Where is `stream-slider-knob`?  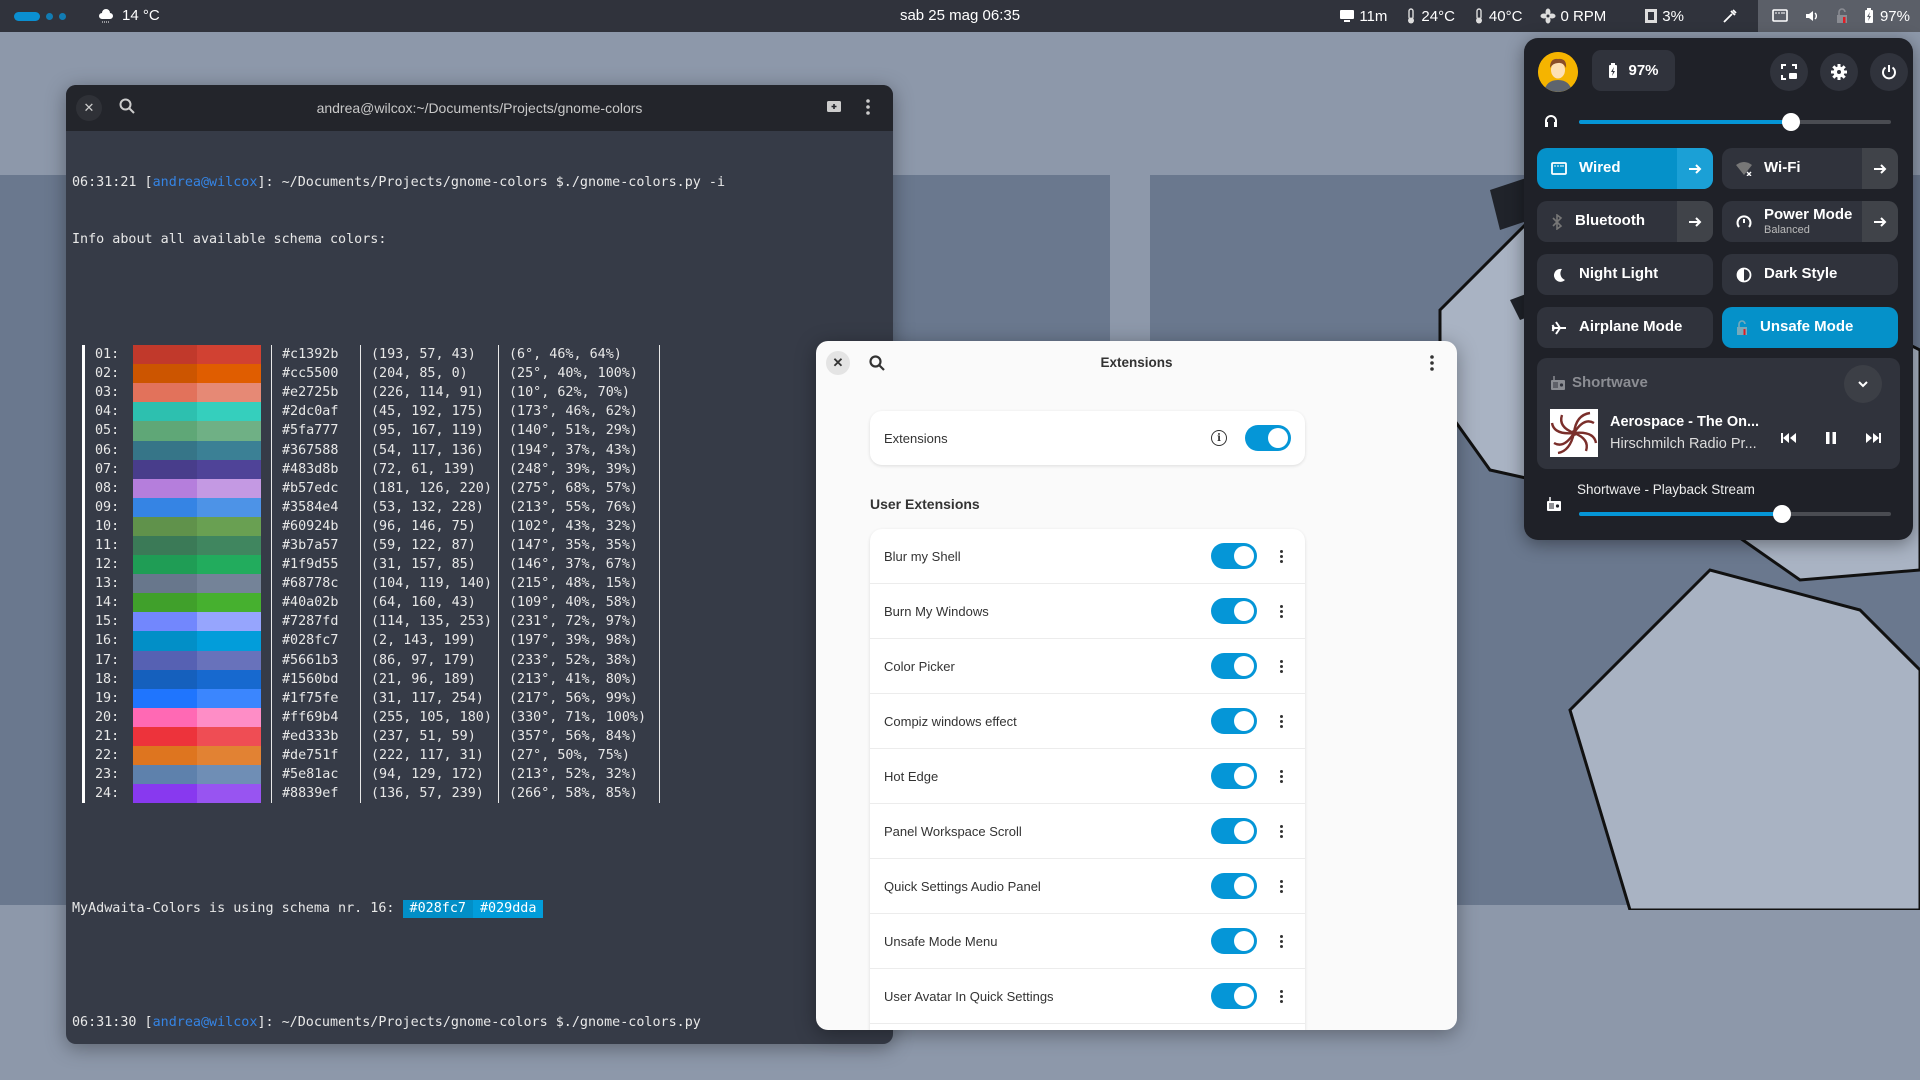 stream-slider-knob is located at coordinates (1781, 514).